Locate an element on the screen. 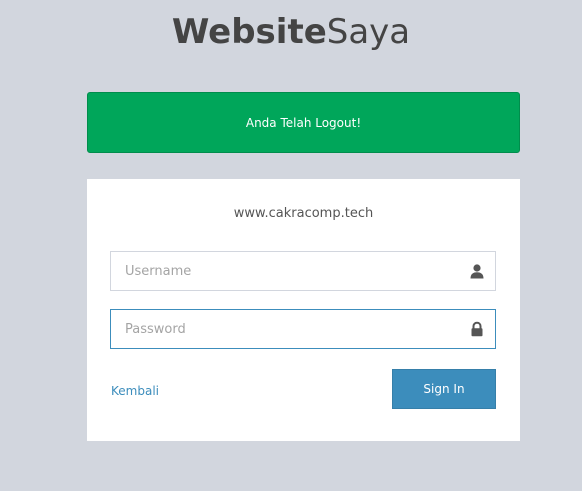 The height and width of the screenshot is (491, 582). lock-icon is located at coordinates (477, 329).